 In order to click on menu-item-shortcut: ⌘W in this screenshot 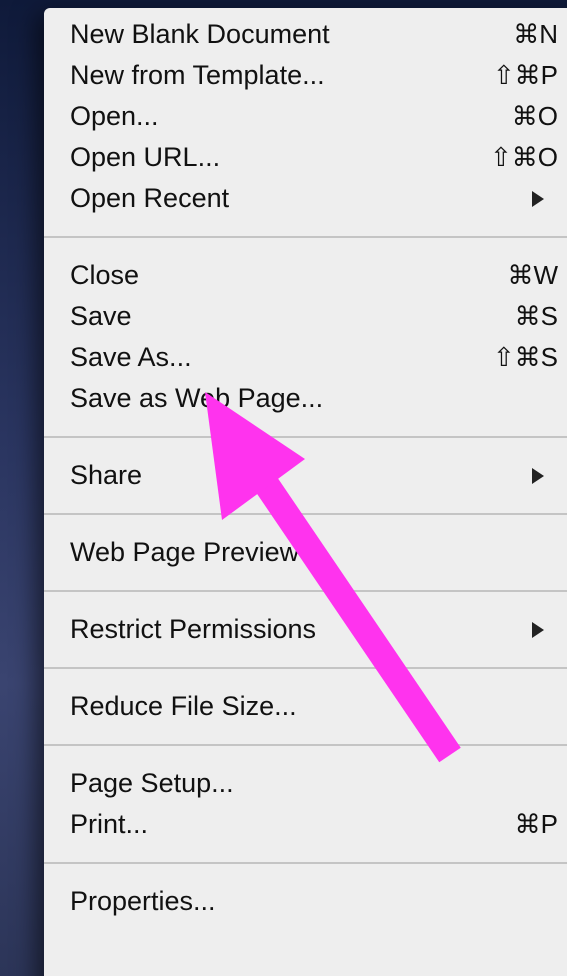, I will do `click(532, 275)`.